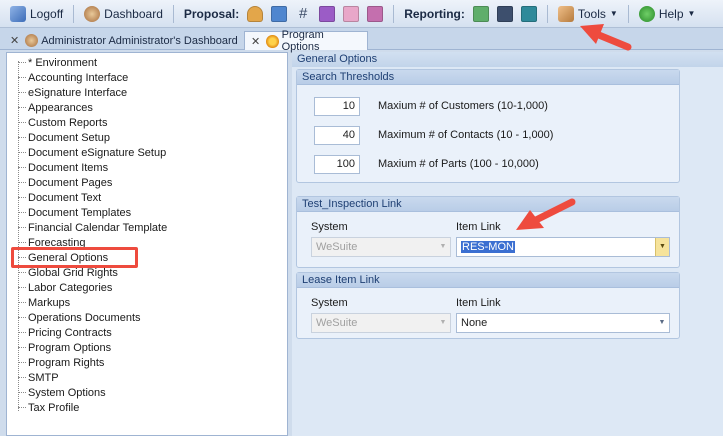 This screenshot has width=723, height=436. Describe the element at coordinates (49, 302) in the screenshot. I see `tree-item-label: Markups` at that location.